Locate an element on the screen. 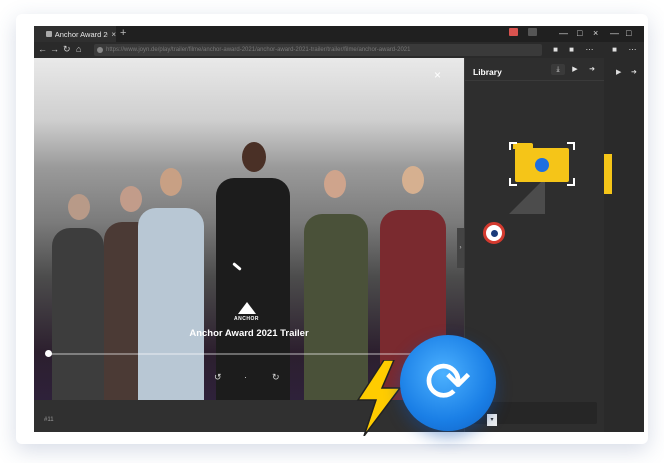 The width and height of the screenshot is (664, 463). title-bar: Anchor Award 2021 Tr × + — □ × — □ is located at coordinates (339, 34).